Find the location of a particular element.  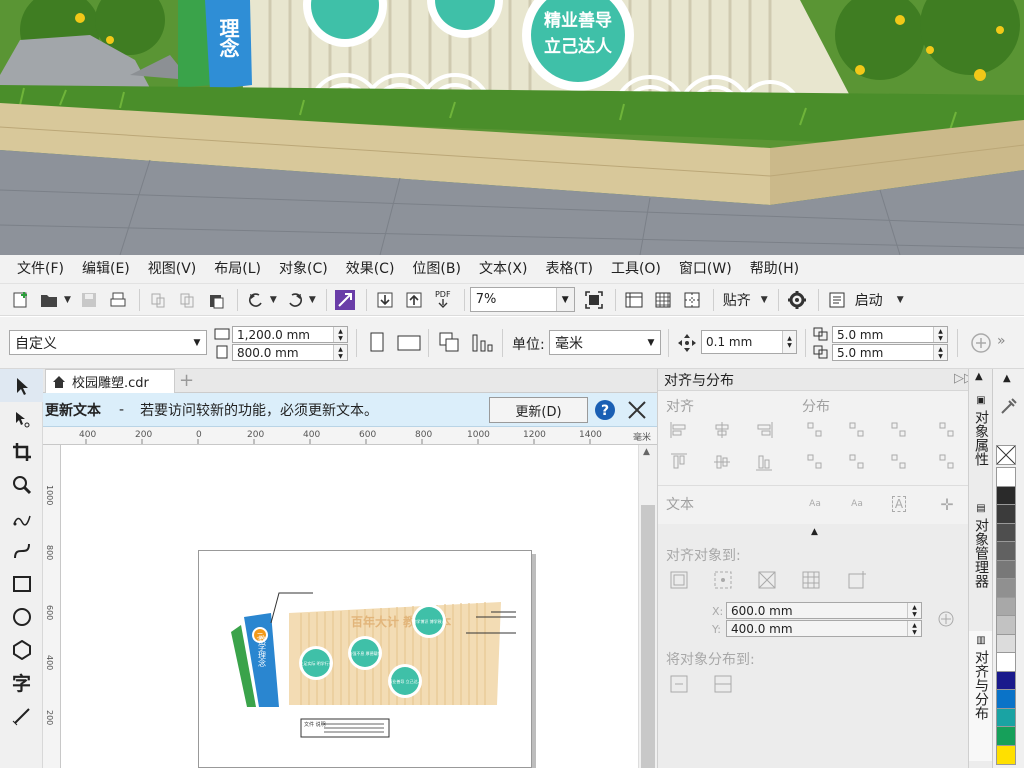

copy-icon is located at coordinates (187, 300).